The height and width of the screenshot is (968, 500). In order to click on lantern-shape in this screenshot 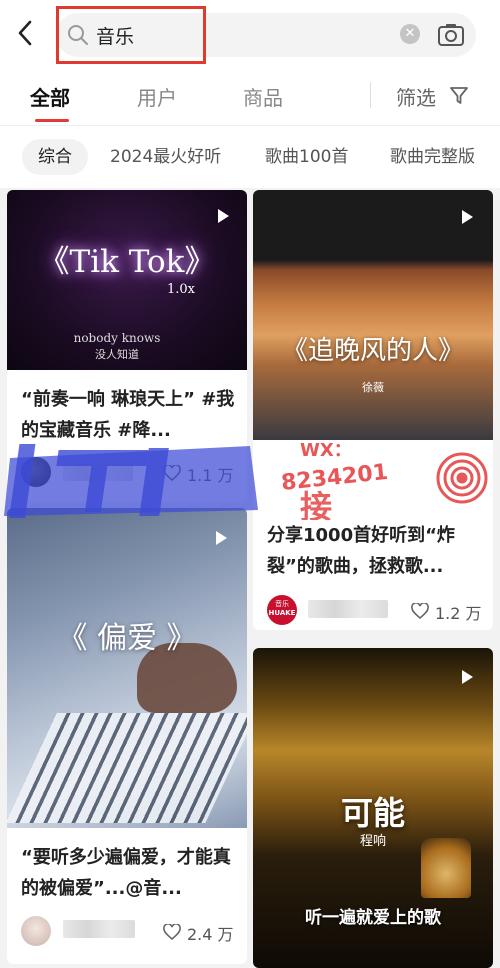, I will do `click(446, 868)`.